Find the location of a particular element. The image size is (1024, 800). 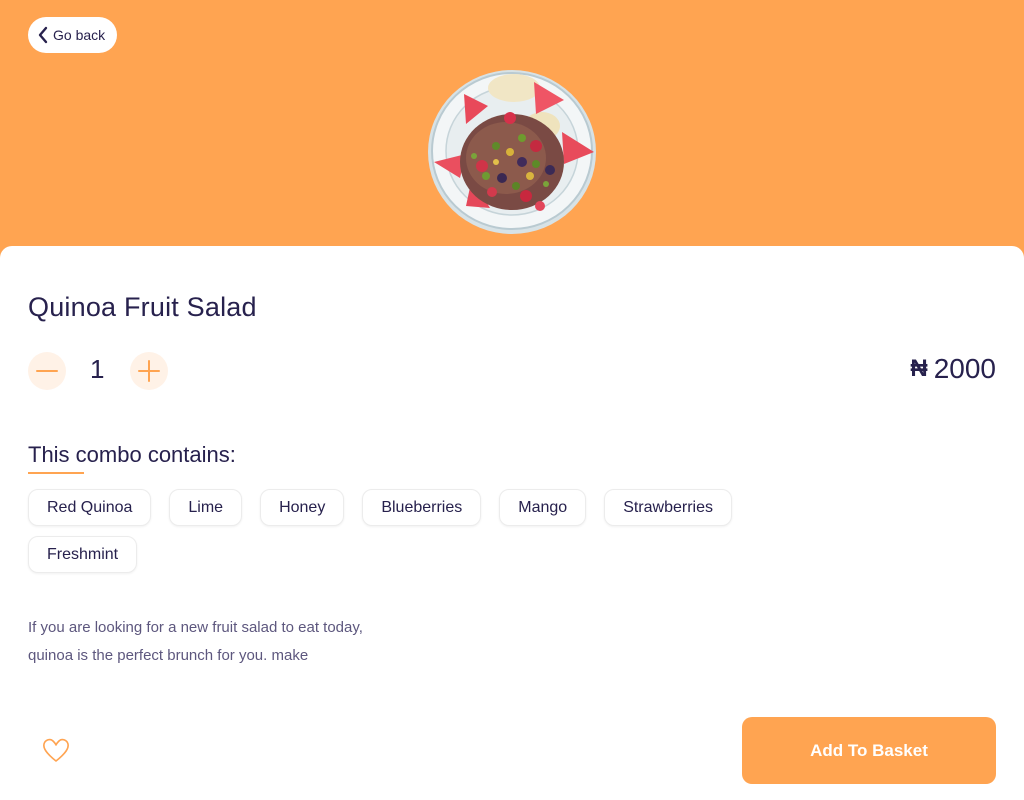

price-value: 2000 is located at coordinates (964, 368).